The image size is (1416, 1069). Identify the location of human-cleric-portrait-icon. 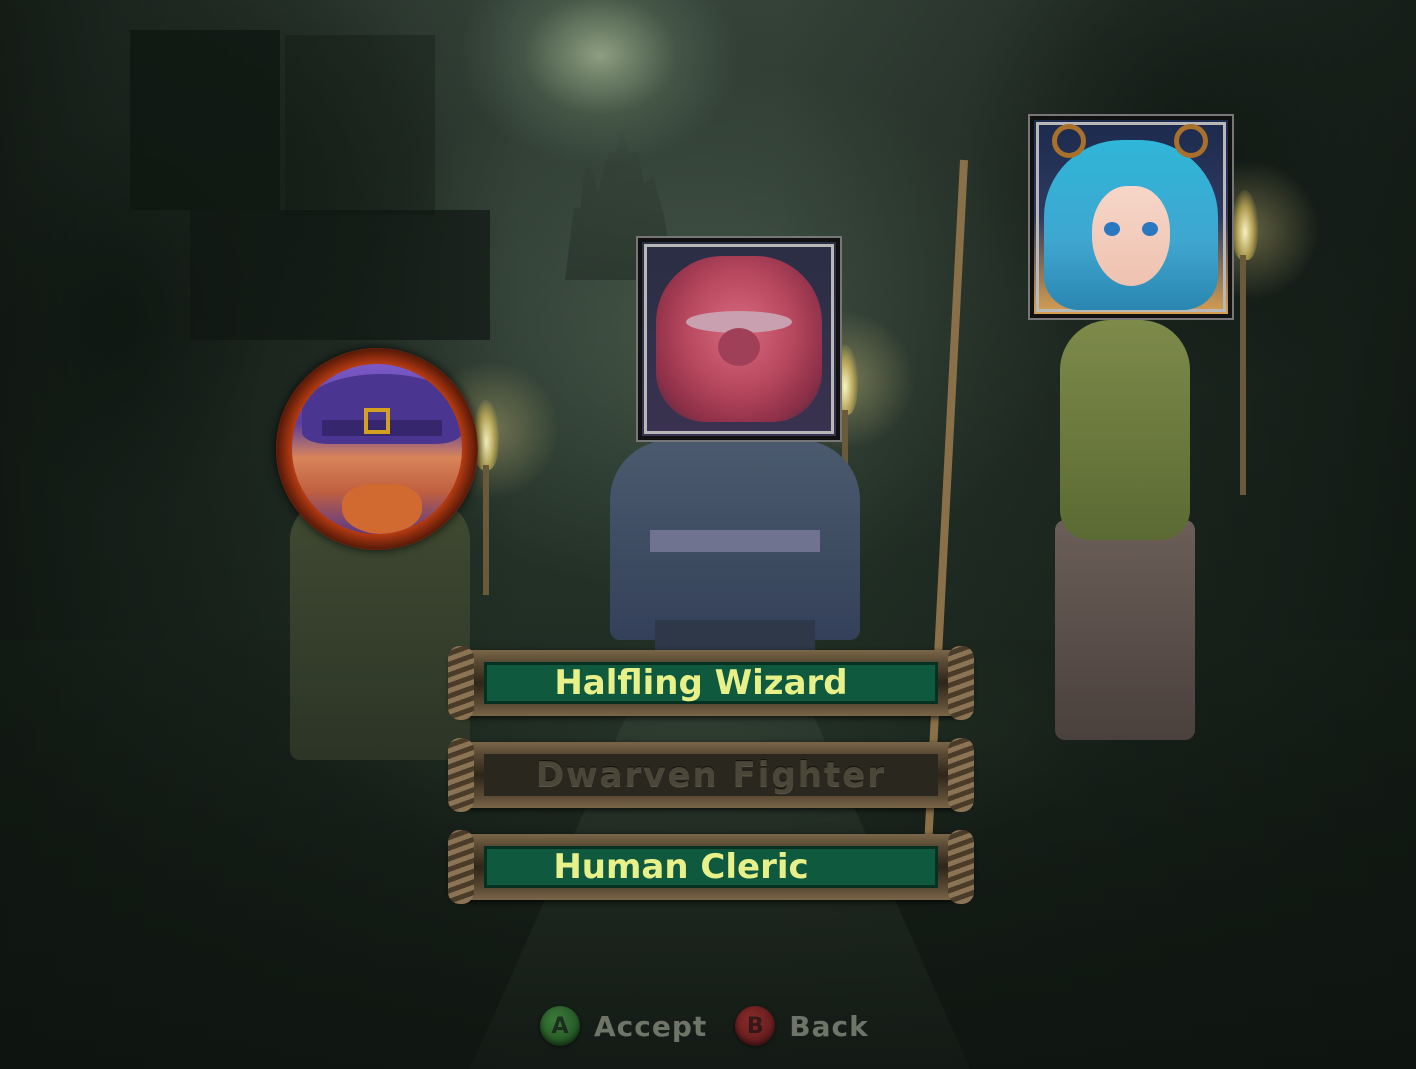
(1131, 217).